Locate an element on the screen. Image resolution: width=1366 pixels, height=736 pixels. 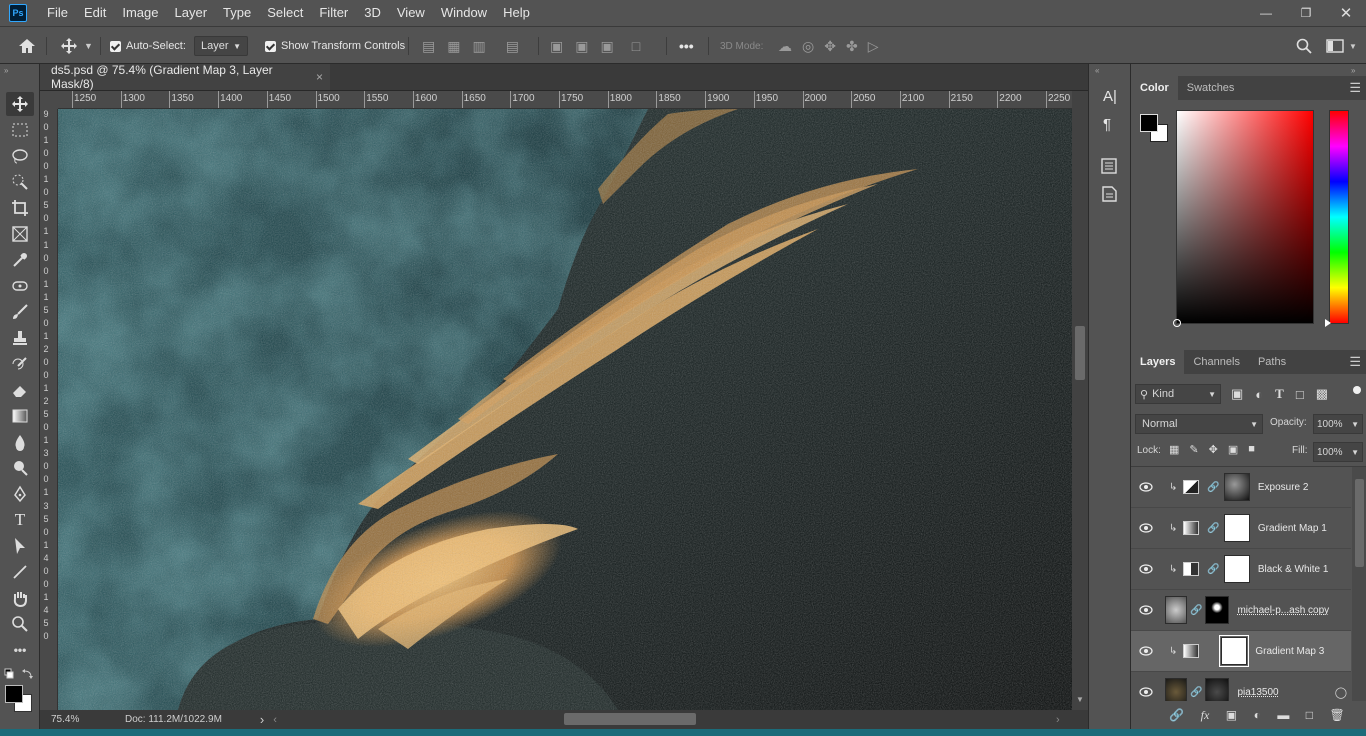
trash-icon: 🗑 is located at coordinates (1337, 715).